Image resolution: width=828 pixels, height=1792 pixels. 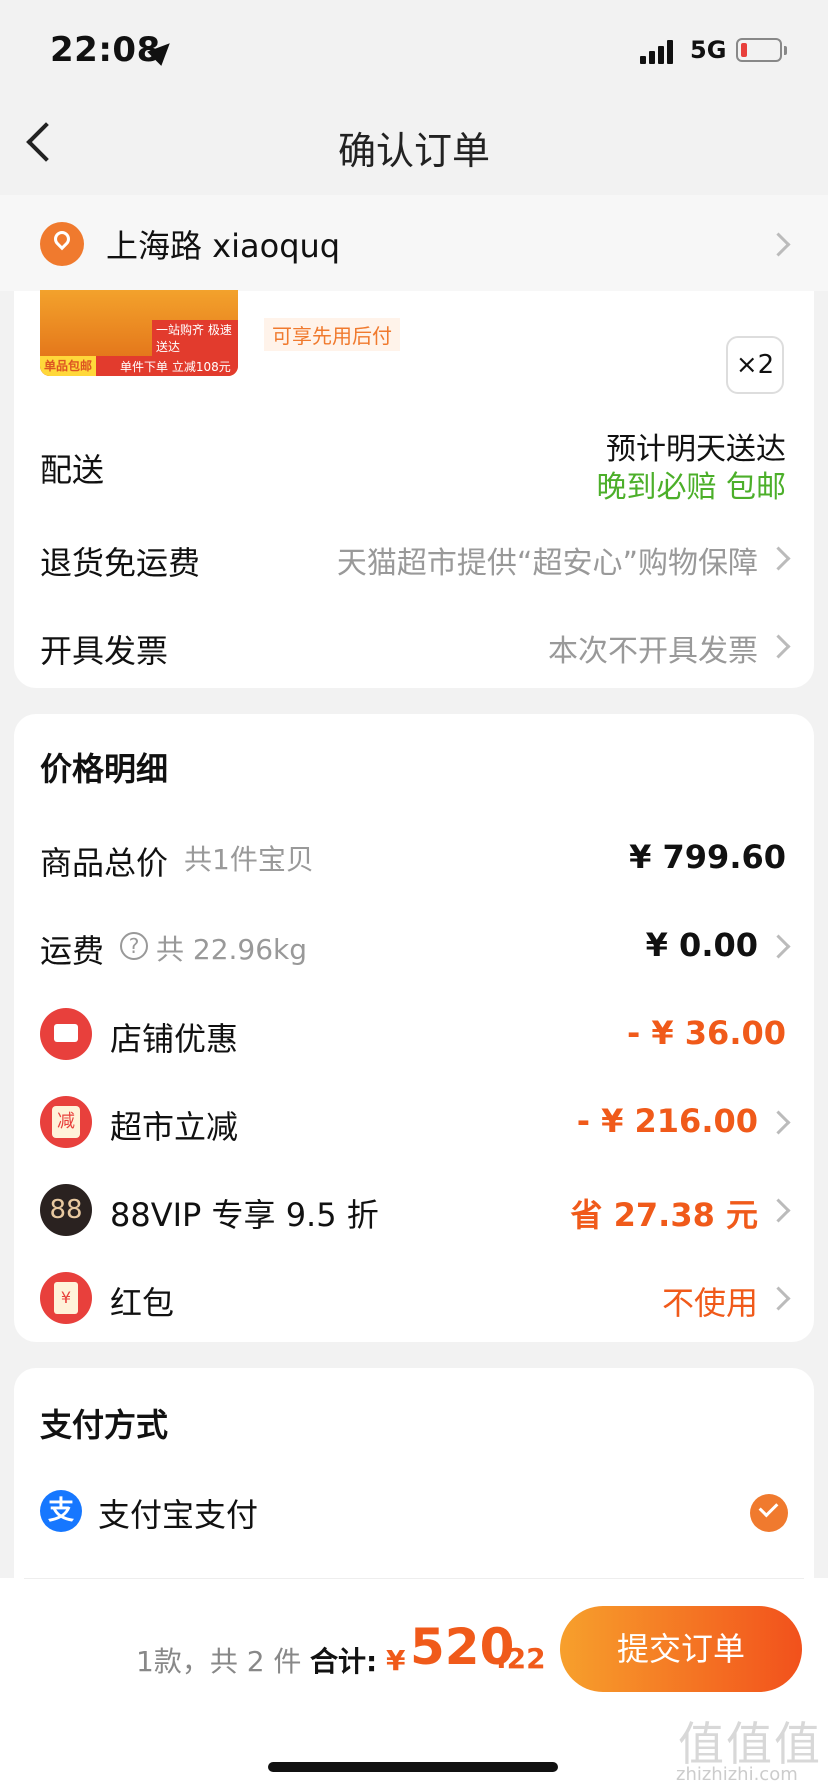 I want to click on vip-discount-label: 88VIP 专享 9.5 折, so click(x=244, y=1215).